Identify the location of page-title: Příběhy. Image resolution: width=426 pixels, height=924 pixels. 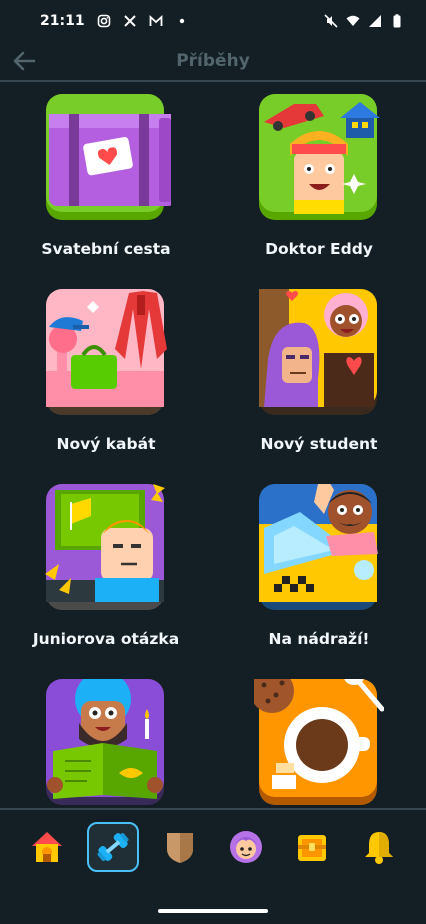
(213, 61).